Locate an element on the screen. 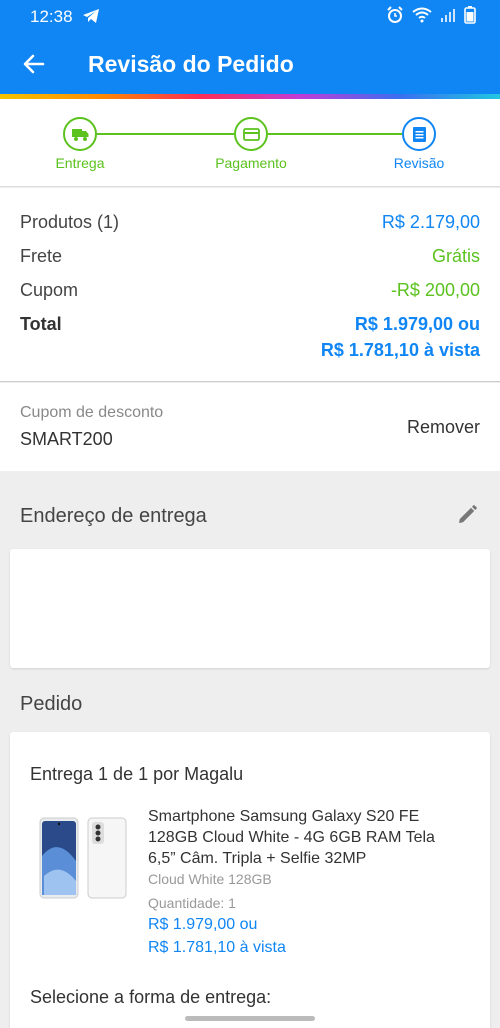 The height and width of the screenshot is (1028, 500). total-cash-value: R$ 1.781,10 à vista is located at coordinates (400, 350).